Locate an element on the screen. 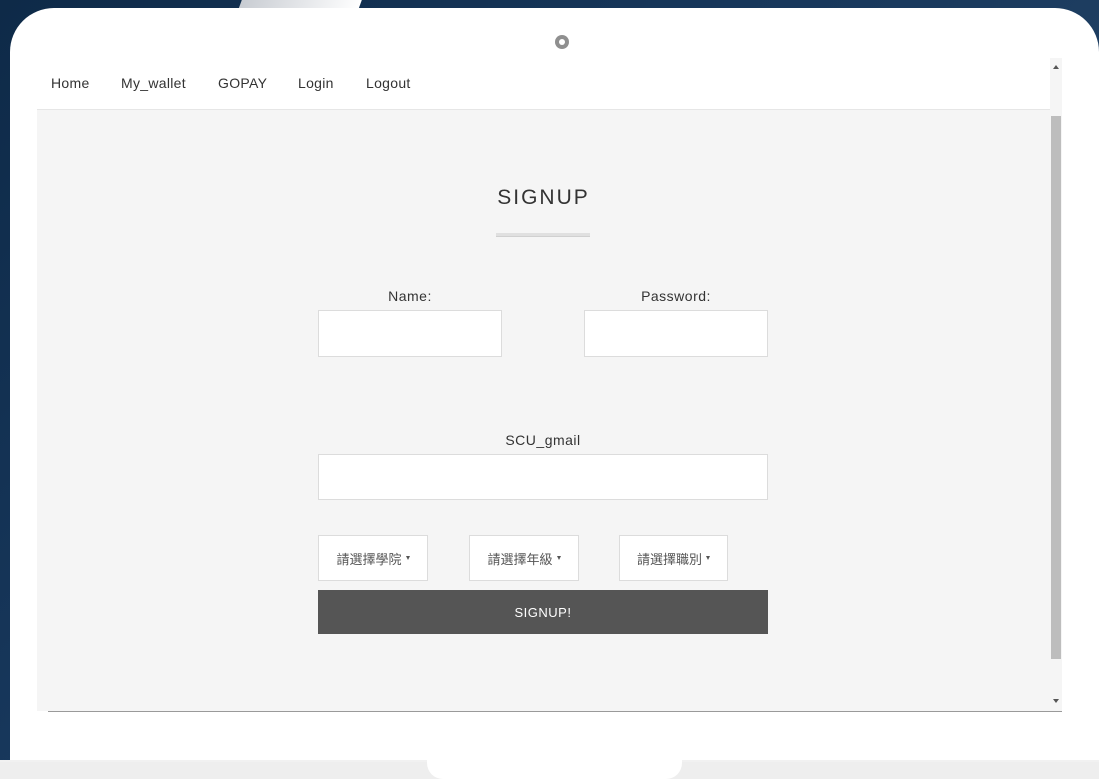  nav-home-link: Home is located at coordinates (70, 83).